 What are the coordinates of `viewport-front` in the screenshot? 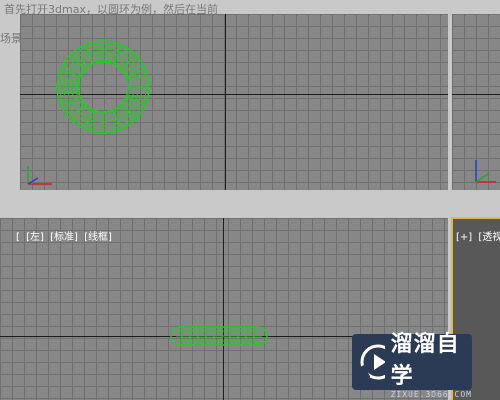 It's located at (476, 102).